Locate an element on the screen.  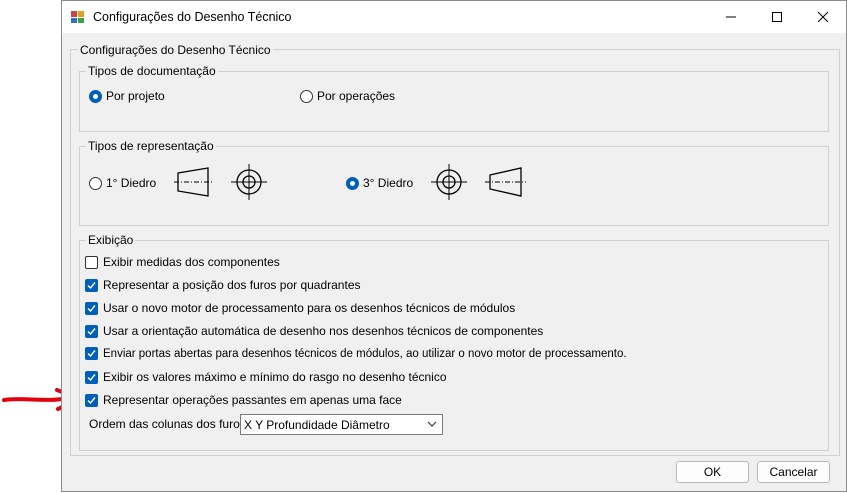
column-order-label: Ordem das colunas dos furos is located at coordinates (167, 424).